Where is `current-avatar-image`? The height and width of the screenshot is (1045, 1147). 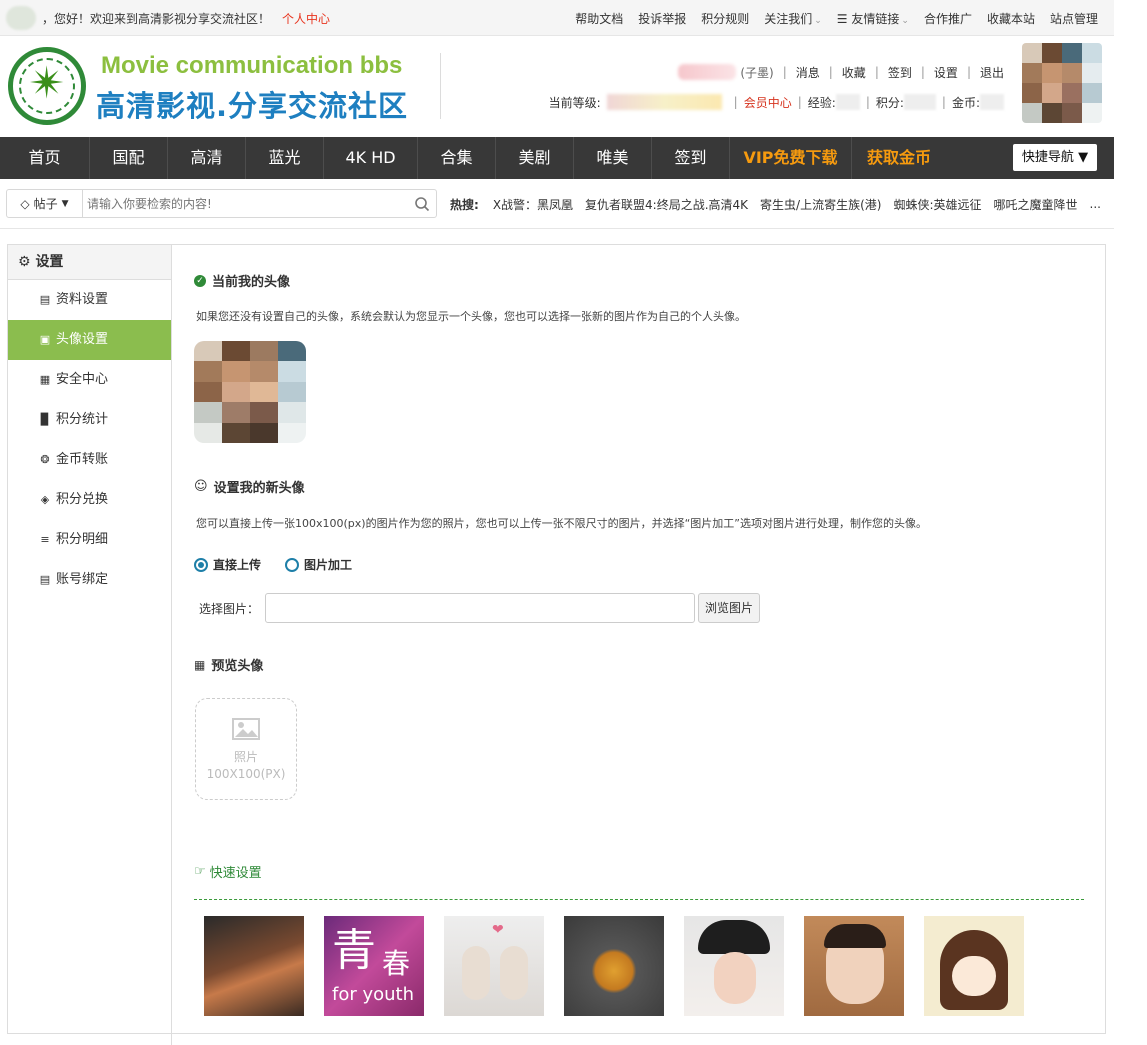 current-avatar-image is located at coordinates (250, 392).